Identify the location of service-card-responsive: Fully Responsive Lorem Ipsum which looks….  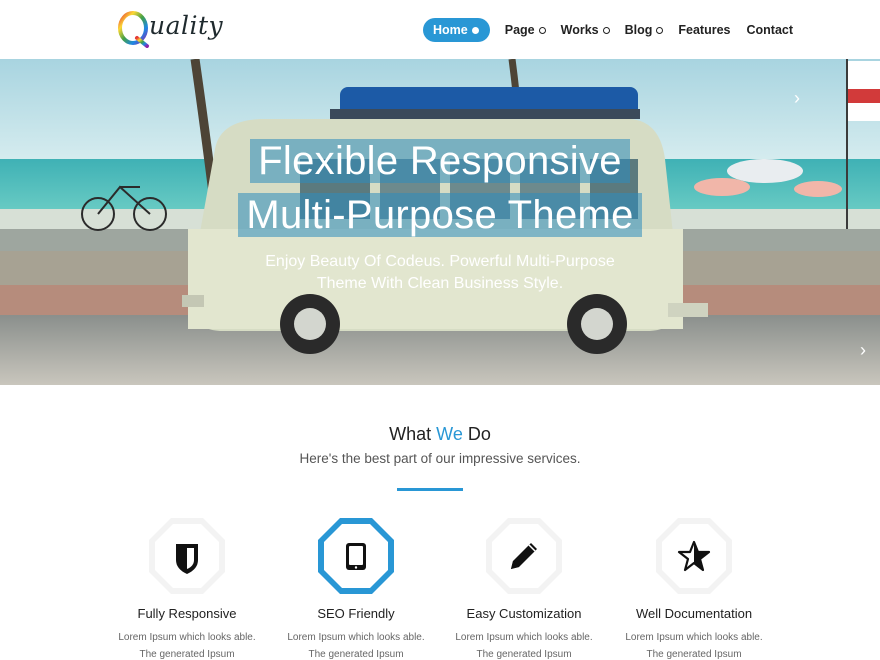
(187, 588).